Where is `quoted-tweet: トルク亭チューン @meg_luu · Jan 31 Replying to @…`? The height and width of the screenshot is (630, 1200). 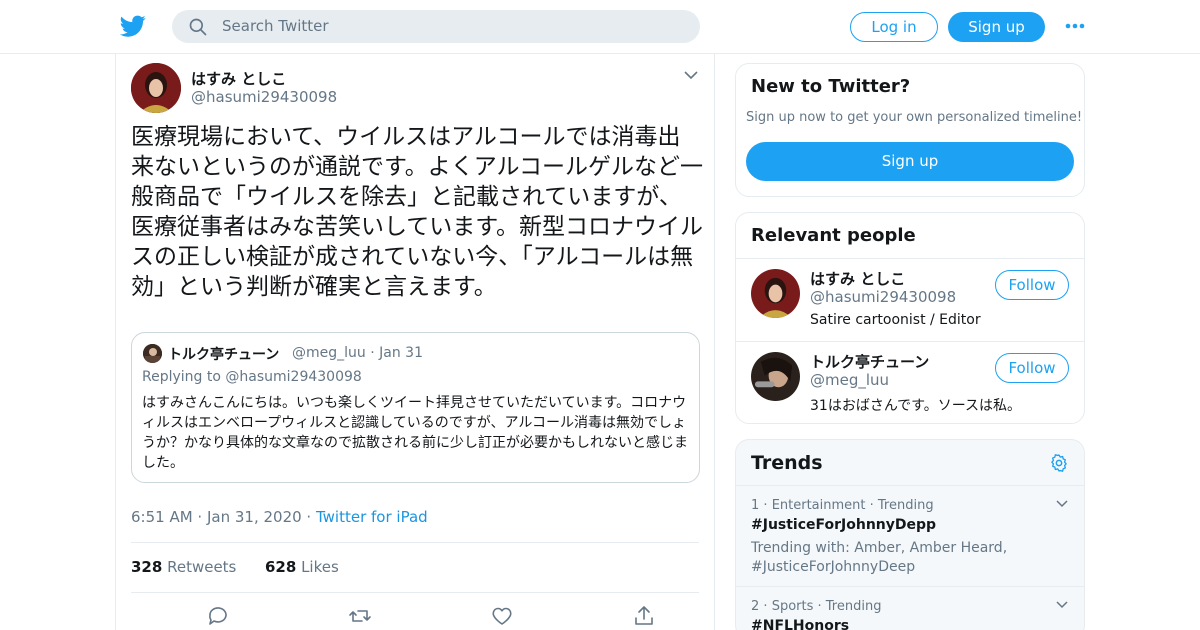
quoted-tweet: トルク亭チューン @meg_luu · Jan 31 Replying to @… is located at coordinates (415, 407).